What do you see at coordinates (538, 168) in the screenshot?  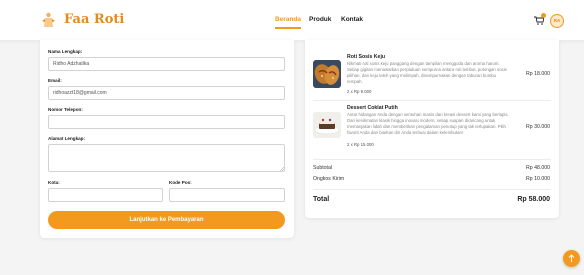 I see `subtotal-value: Rp 48.000` at bounding box center [538, 168].